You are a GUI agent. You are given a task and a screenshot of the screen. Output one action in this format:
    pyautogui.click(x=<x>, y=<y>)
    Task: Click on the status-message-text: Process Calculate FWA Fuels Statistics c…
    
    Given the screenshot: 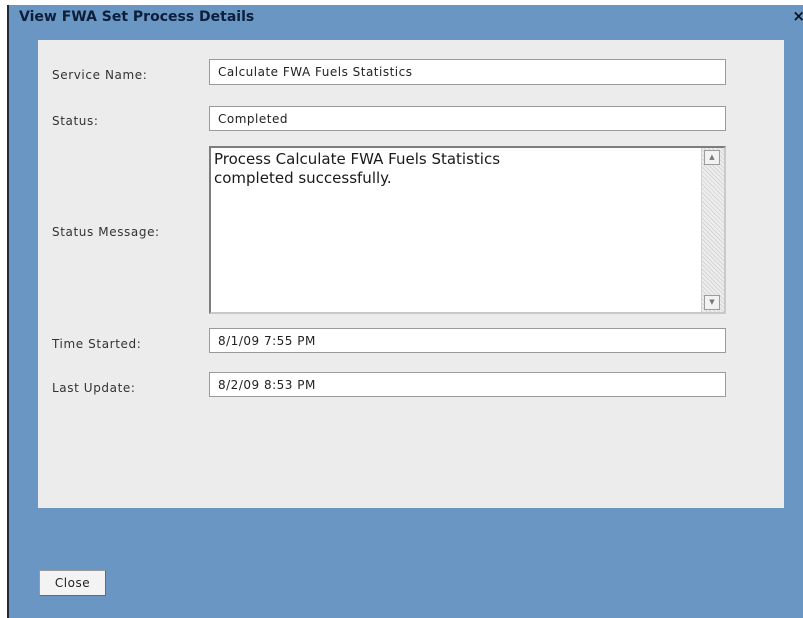 What is the action you would take?
    pyautogui.click(x=357, y=168)
    